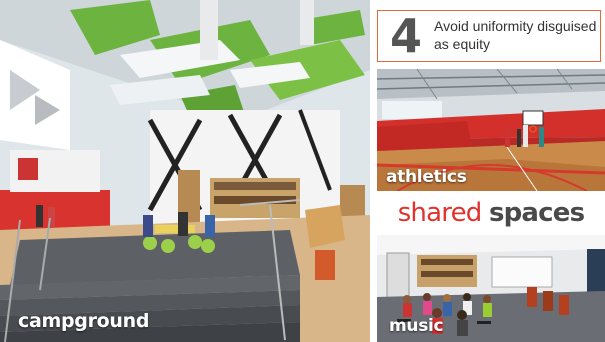 The width and height of the screenshot is (605, 342). What do you see at coordinates (84, 321) in the screenshot?
I see `campground-caption: campground` at bounding box center [84, 321].